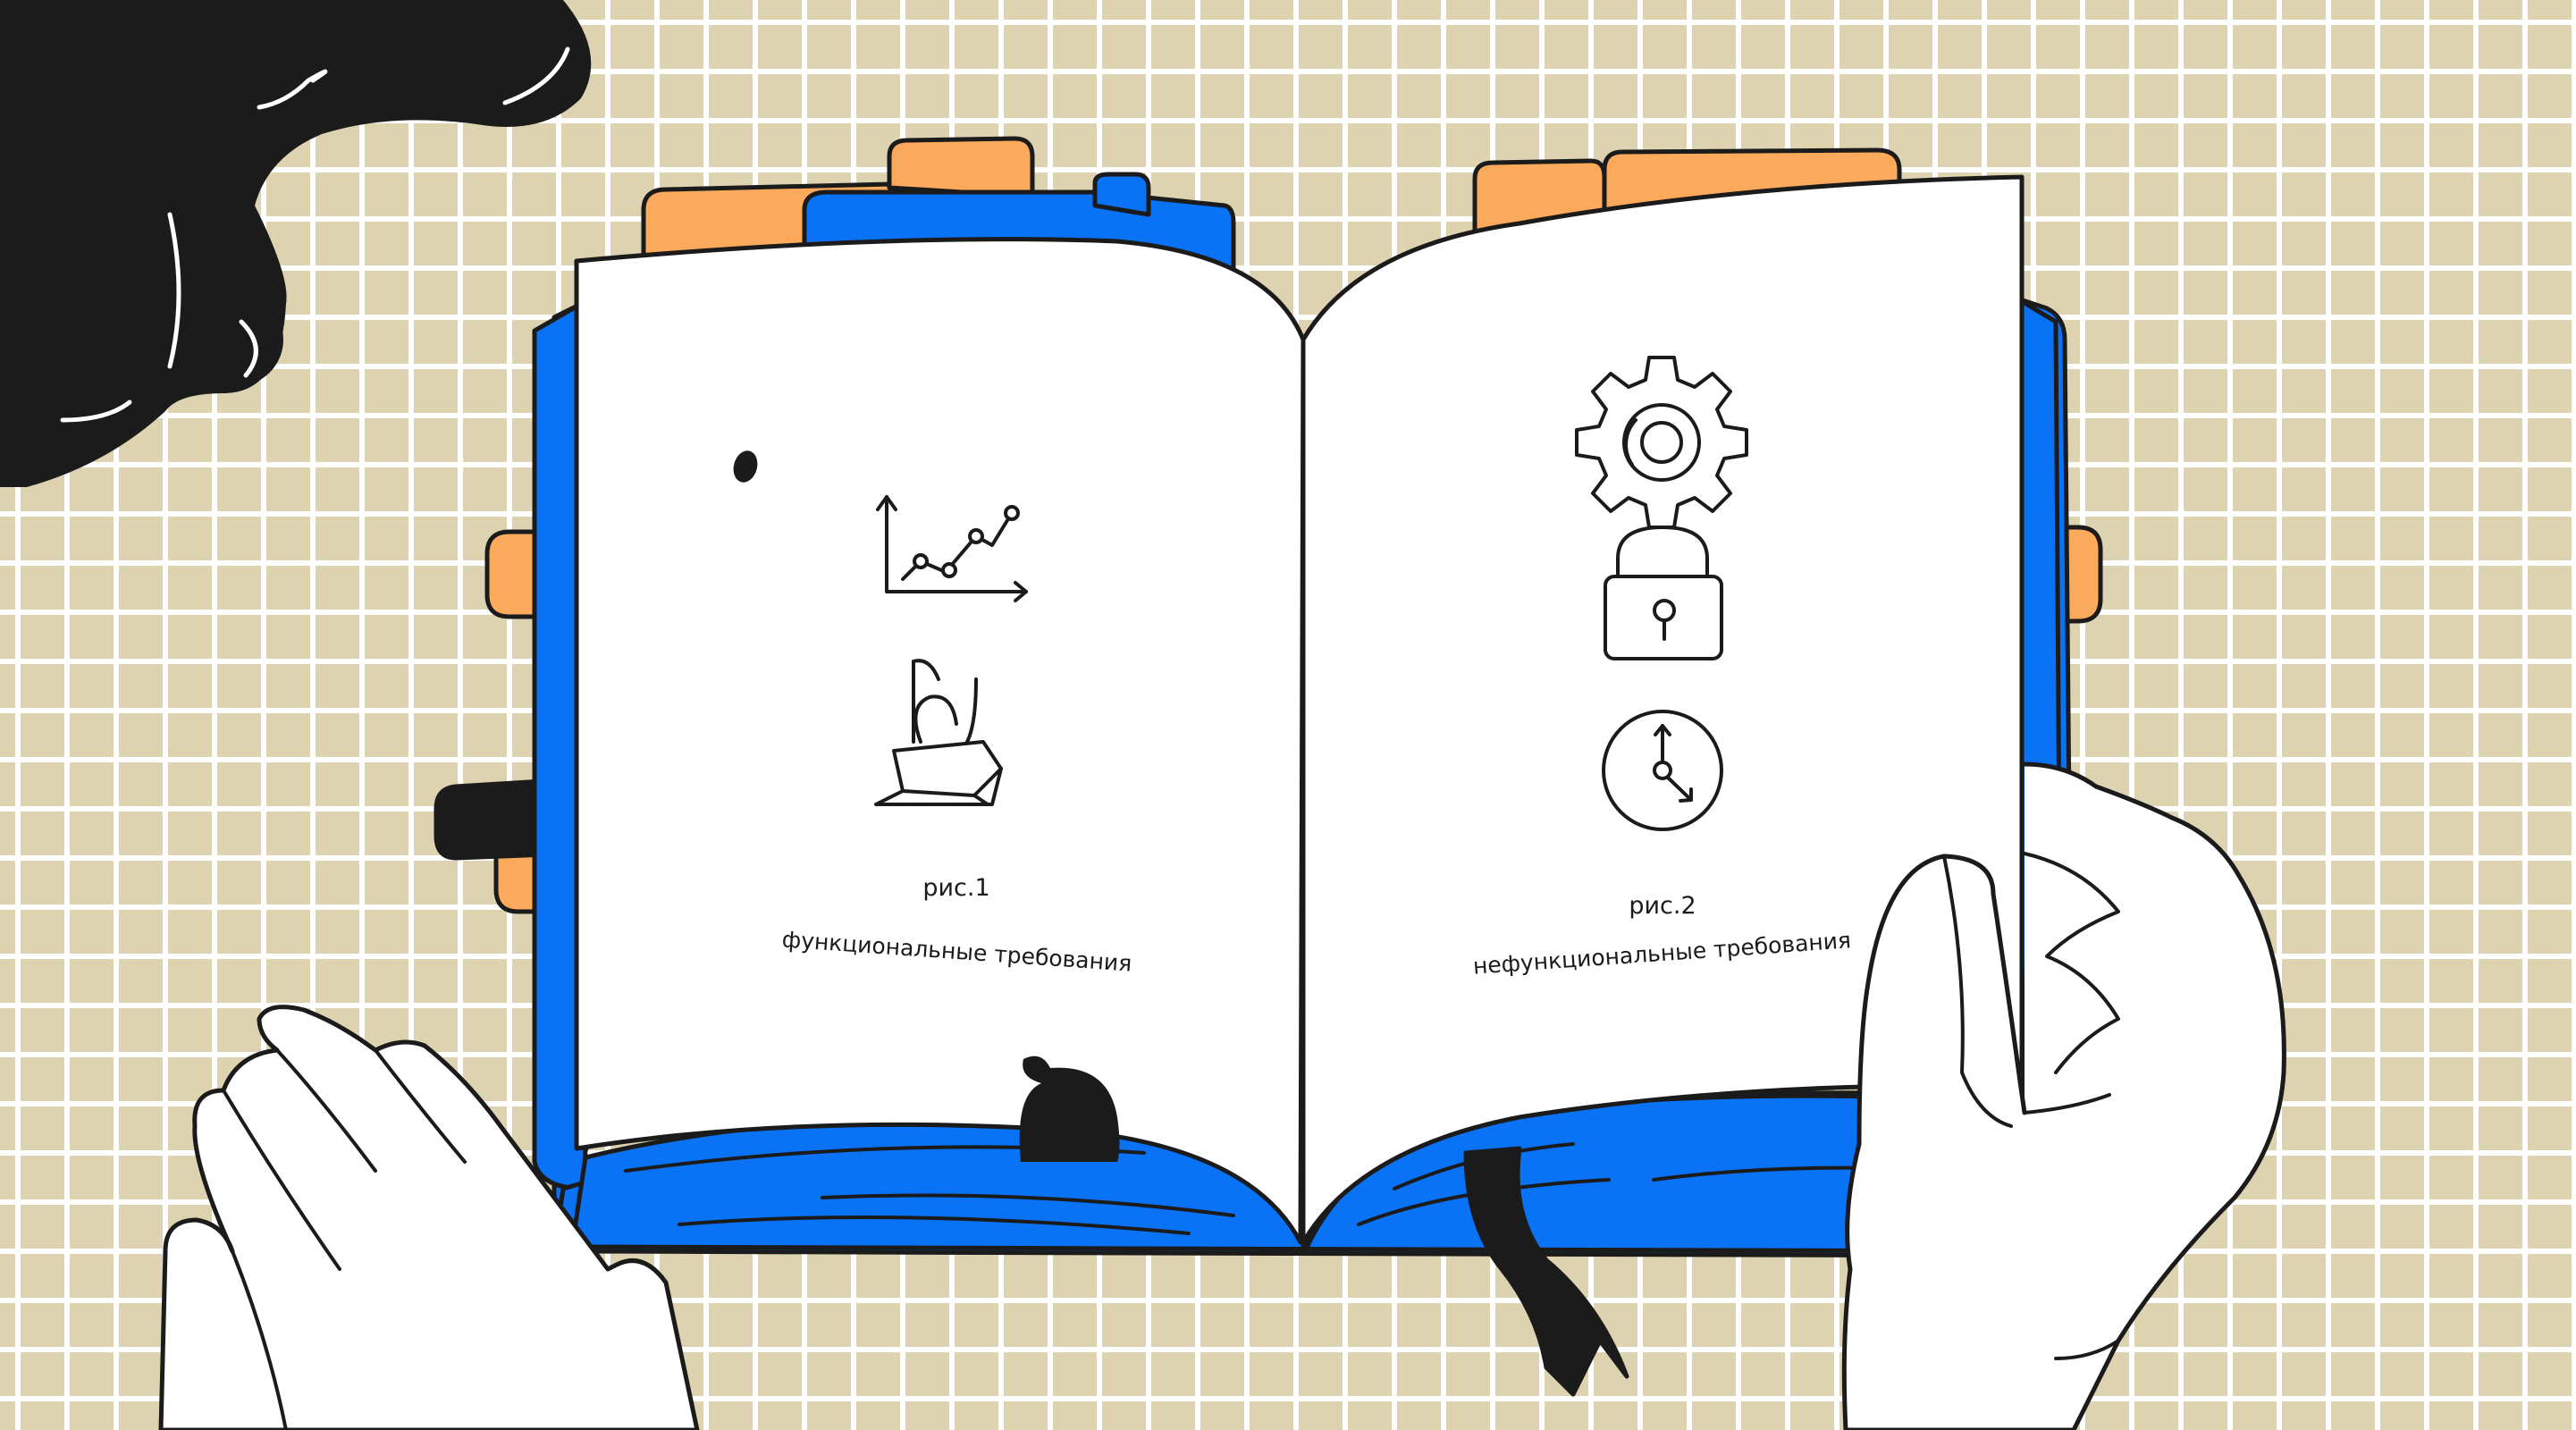 Image resolution: width=2576 pixels, height=1430 pixels. What do you see at coordinates (1663, 906) in the screenshot?
I see `figure-label-2: рис.2` at bounding box center [1663, 906].